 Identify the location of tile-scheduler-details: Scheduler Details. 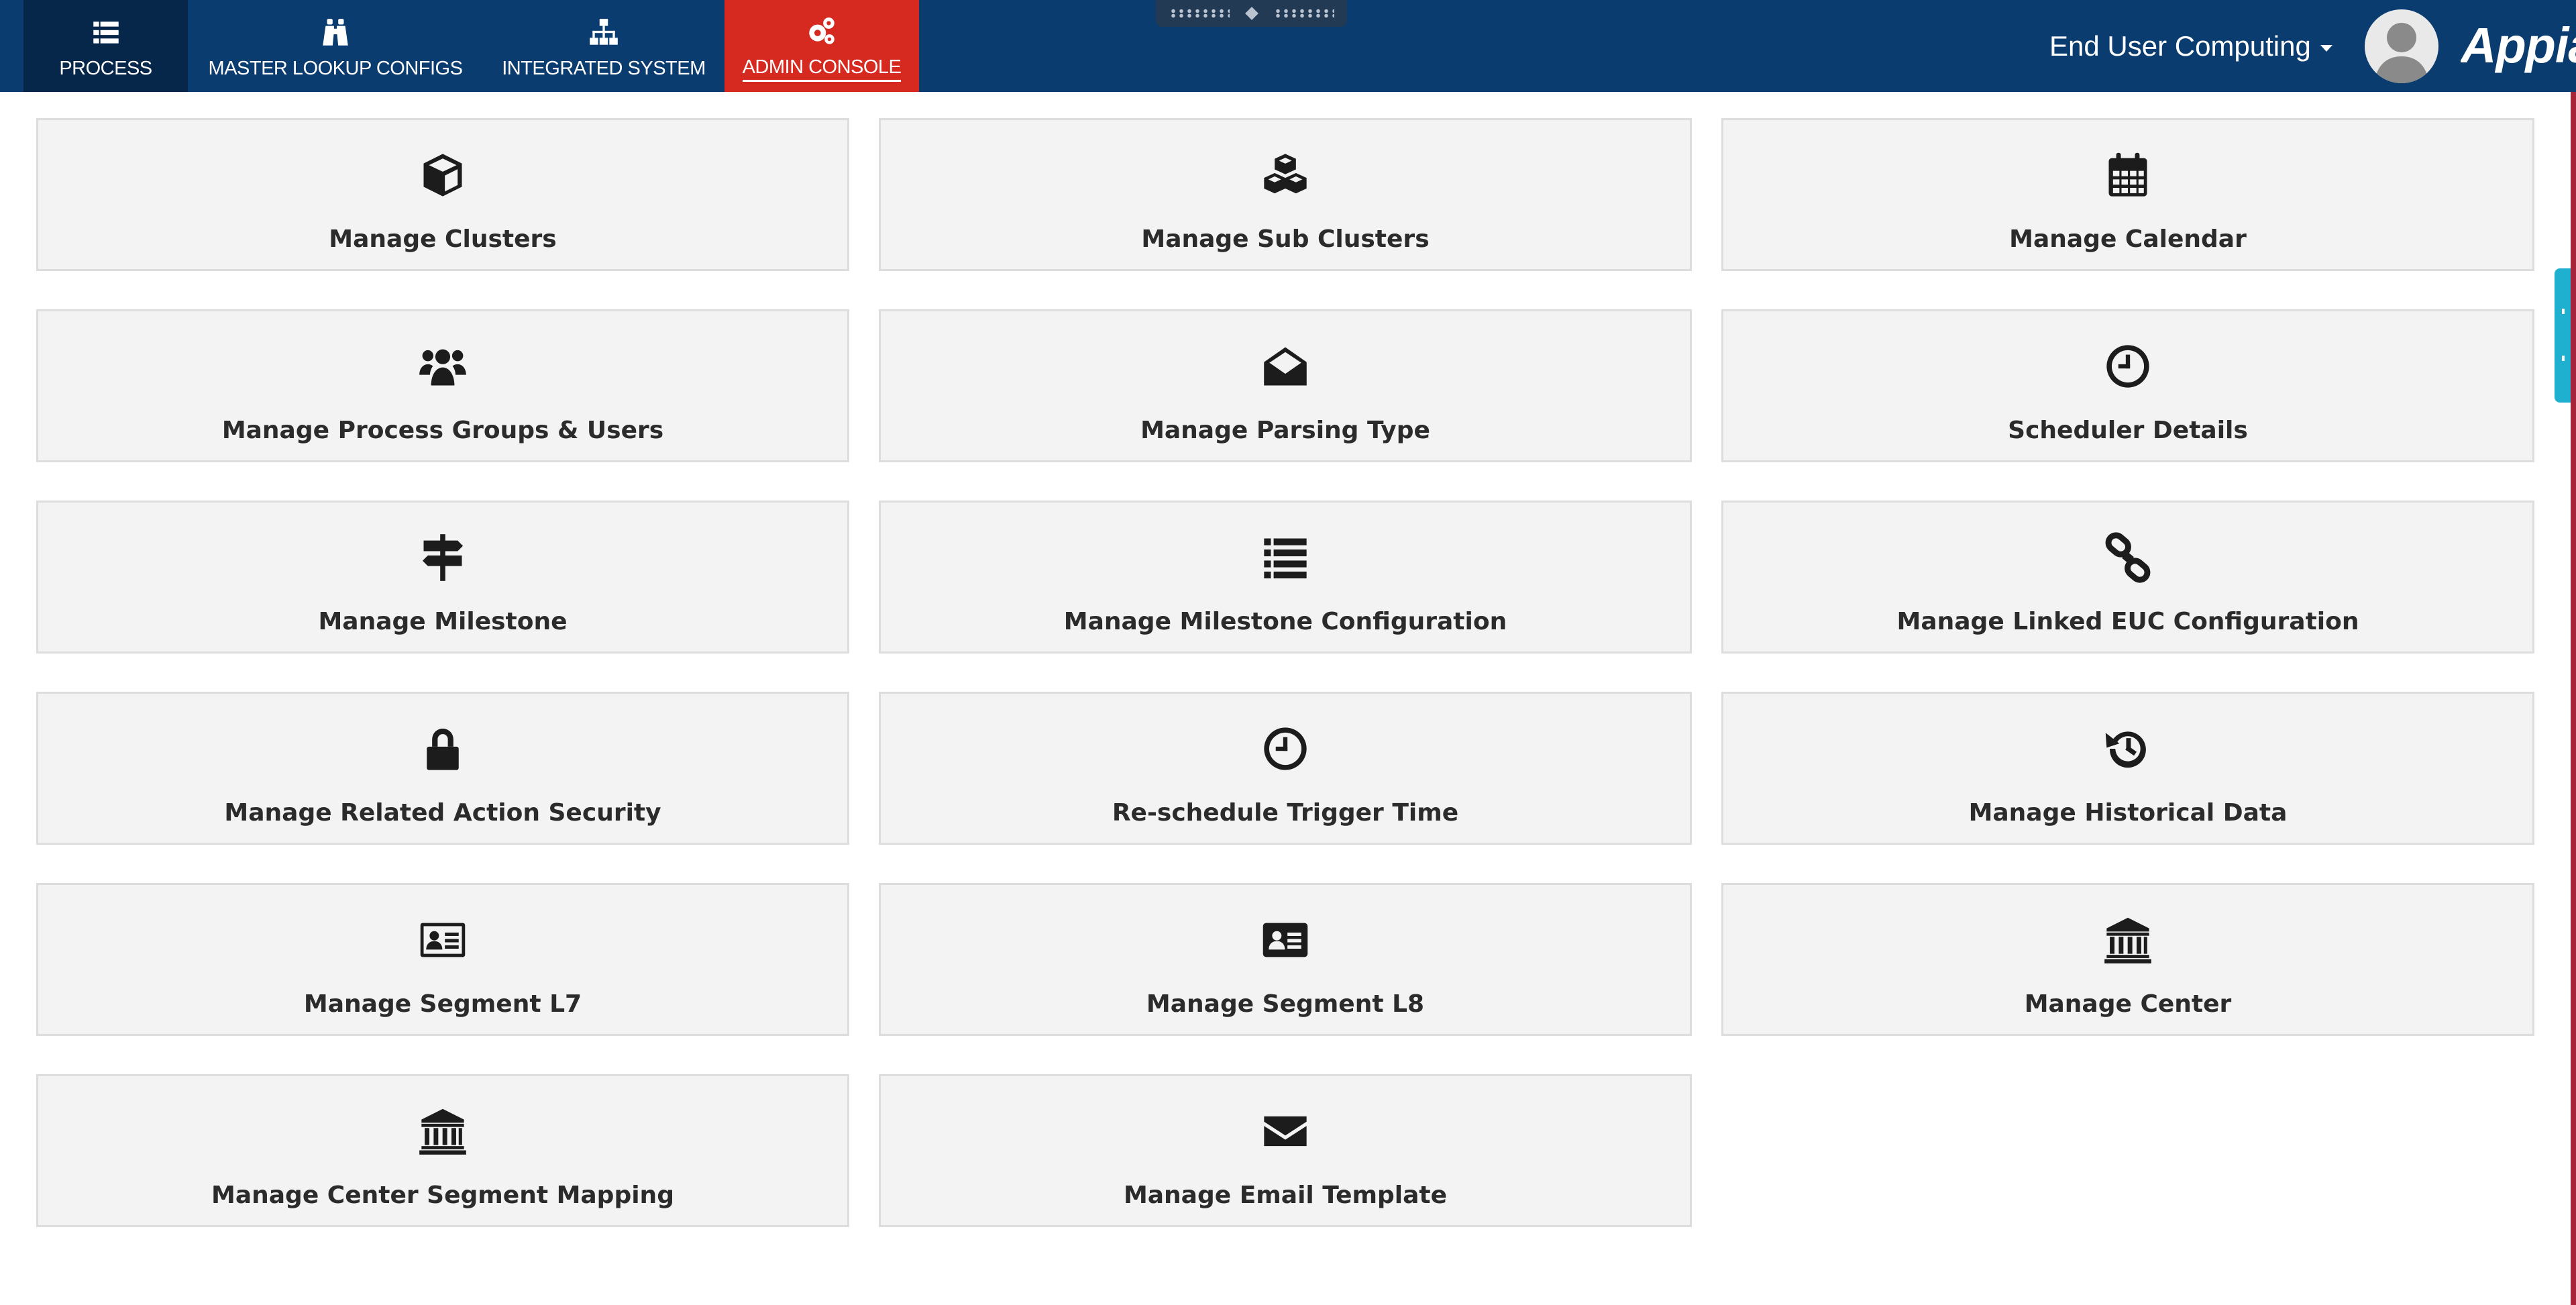
(2127, 385).